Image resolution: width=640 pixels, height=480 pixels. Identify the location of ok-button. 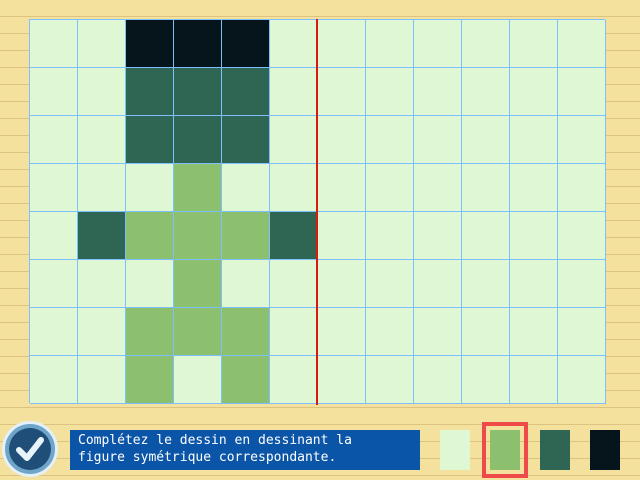
(30, 449).